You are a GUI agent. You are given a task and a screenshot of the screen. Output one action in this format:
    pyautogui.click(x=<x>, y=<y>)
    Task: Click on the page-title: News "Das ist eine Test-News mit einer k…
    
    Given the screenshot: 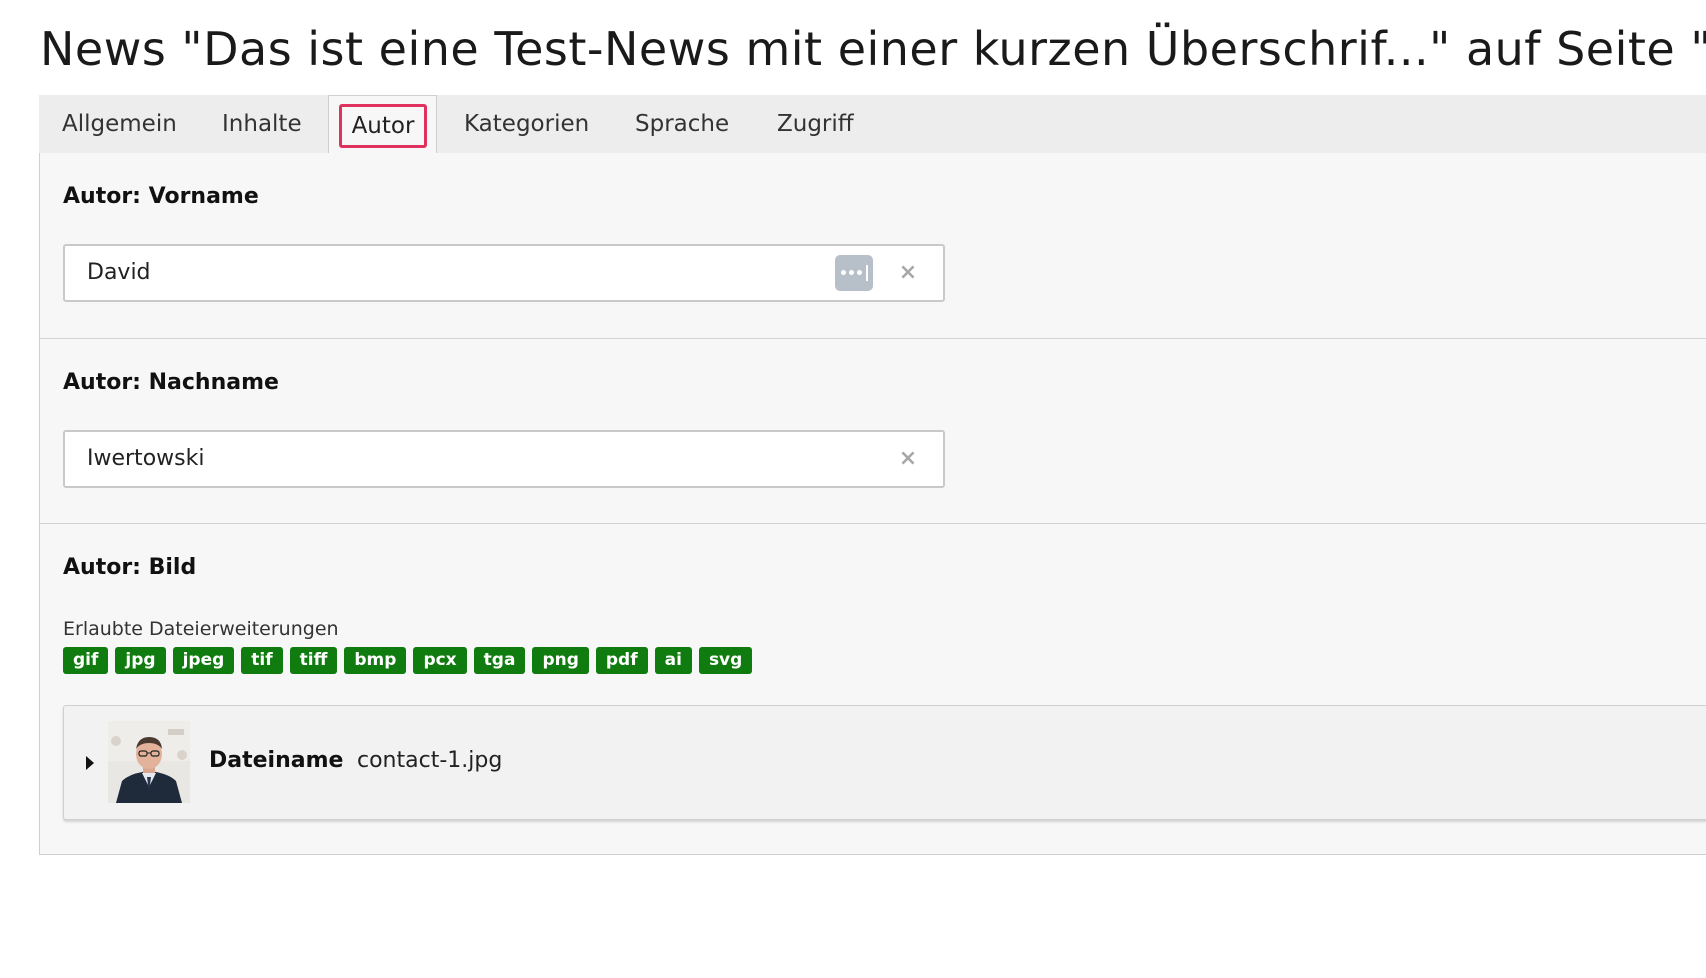 What is the action you would take?
    pyautogui.click(x=873, y=49)
    